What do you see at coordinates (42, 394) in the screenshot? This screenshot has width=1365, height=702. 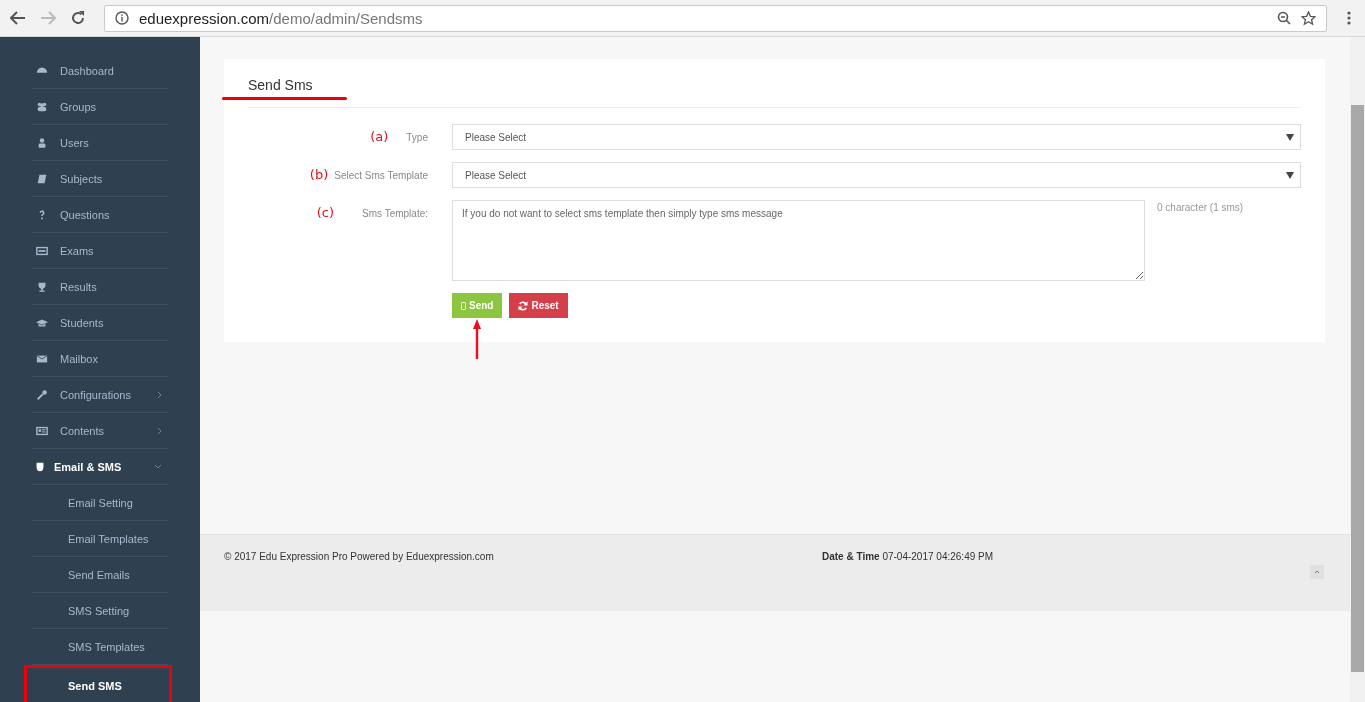 I see `wrench-icon` at bounding box center [42, 394].